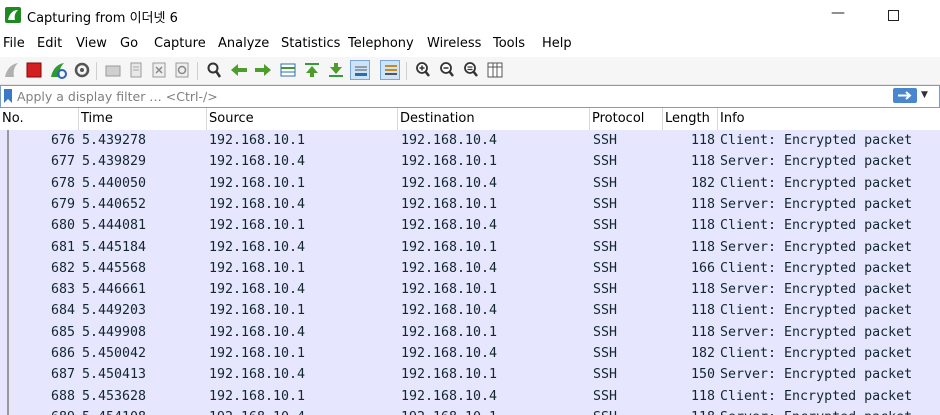  I want to click on chevron-down-icon: ▼, so click(924, 95).